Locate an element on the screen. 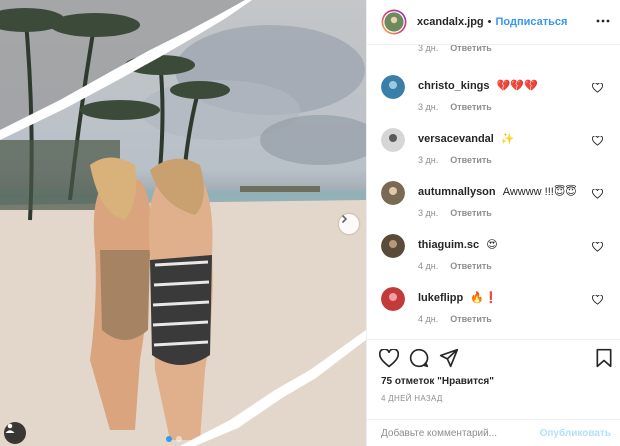 The height and width of the screenshot is (446, 620). comment-text: ✨ is located at coordinates (507, 139).